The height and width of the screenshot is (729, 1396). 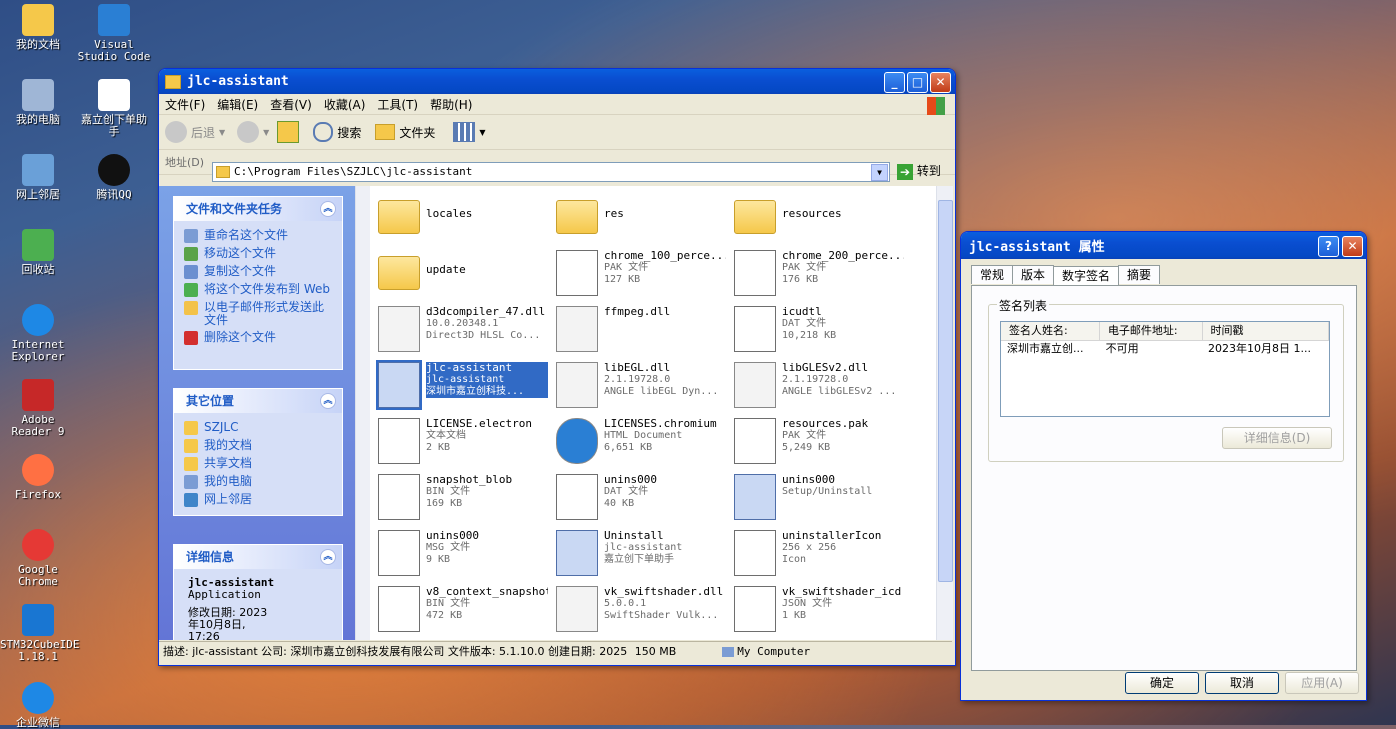 I want to click on properties-title-bar: jlc-assistant 属性 ? ✕, so click(x=1163, y=245).